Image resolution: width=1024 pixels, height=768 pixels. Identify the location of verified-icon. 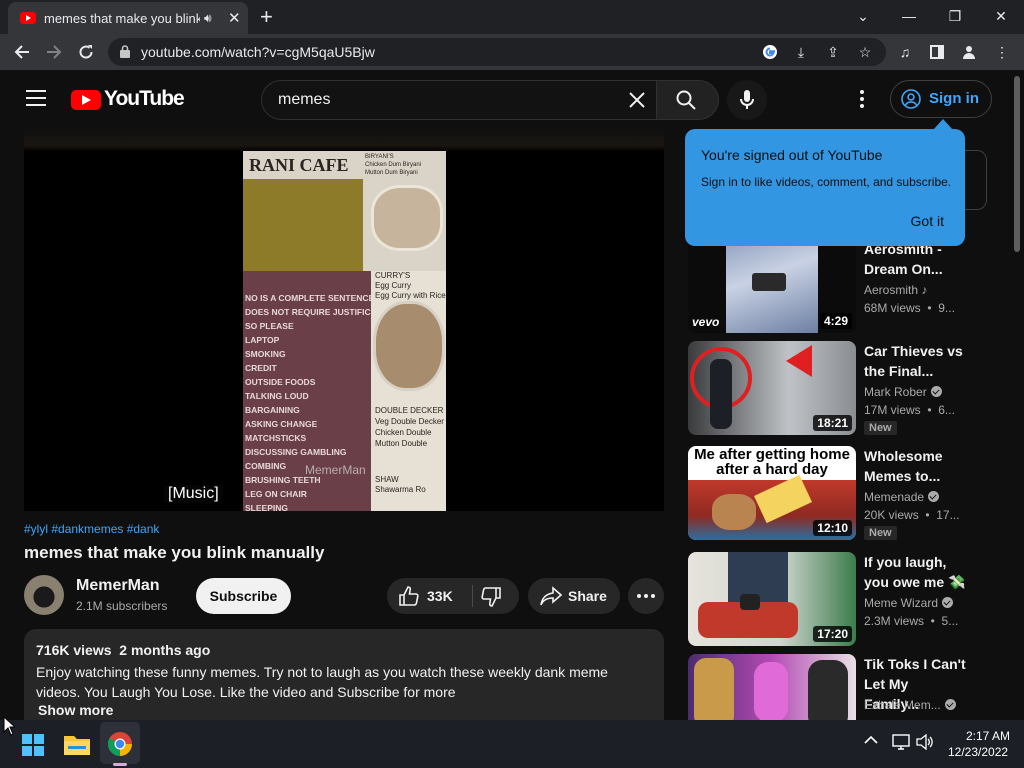
(934, 496).